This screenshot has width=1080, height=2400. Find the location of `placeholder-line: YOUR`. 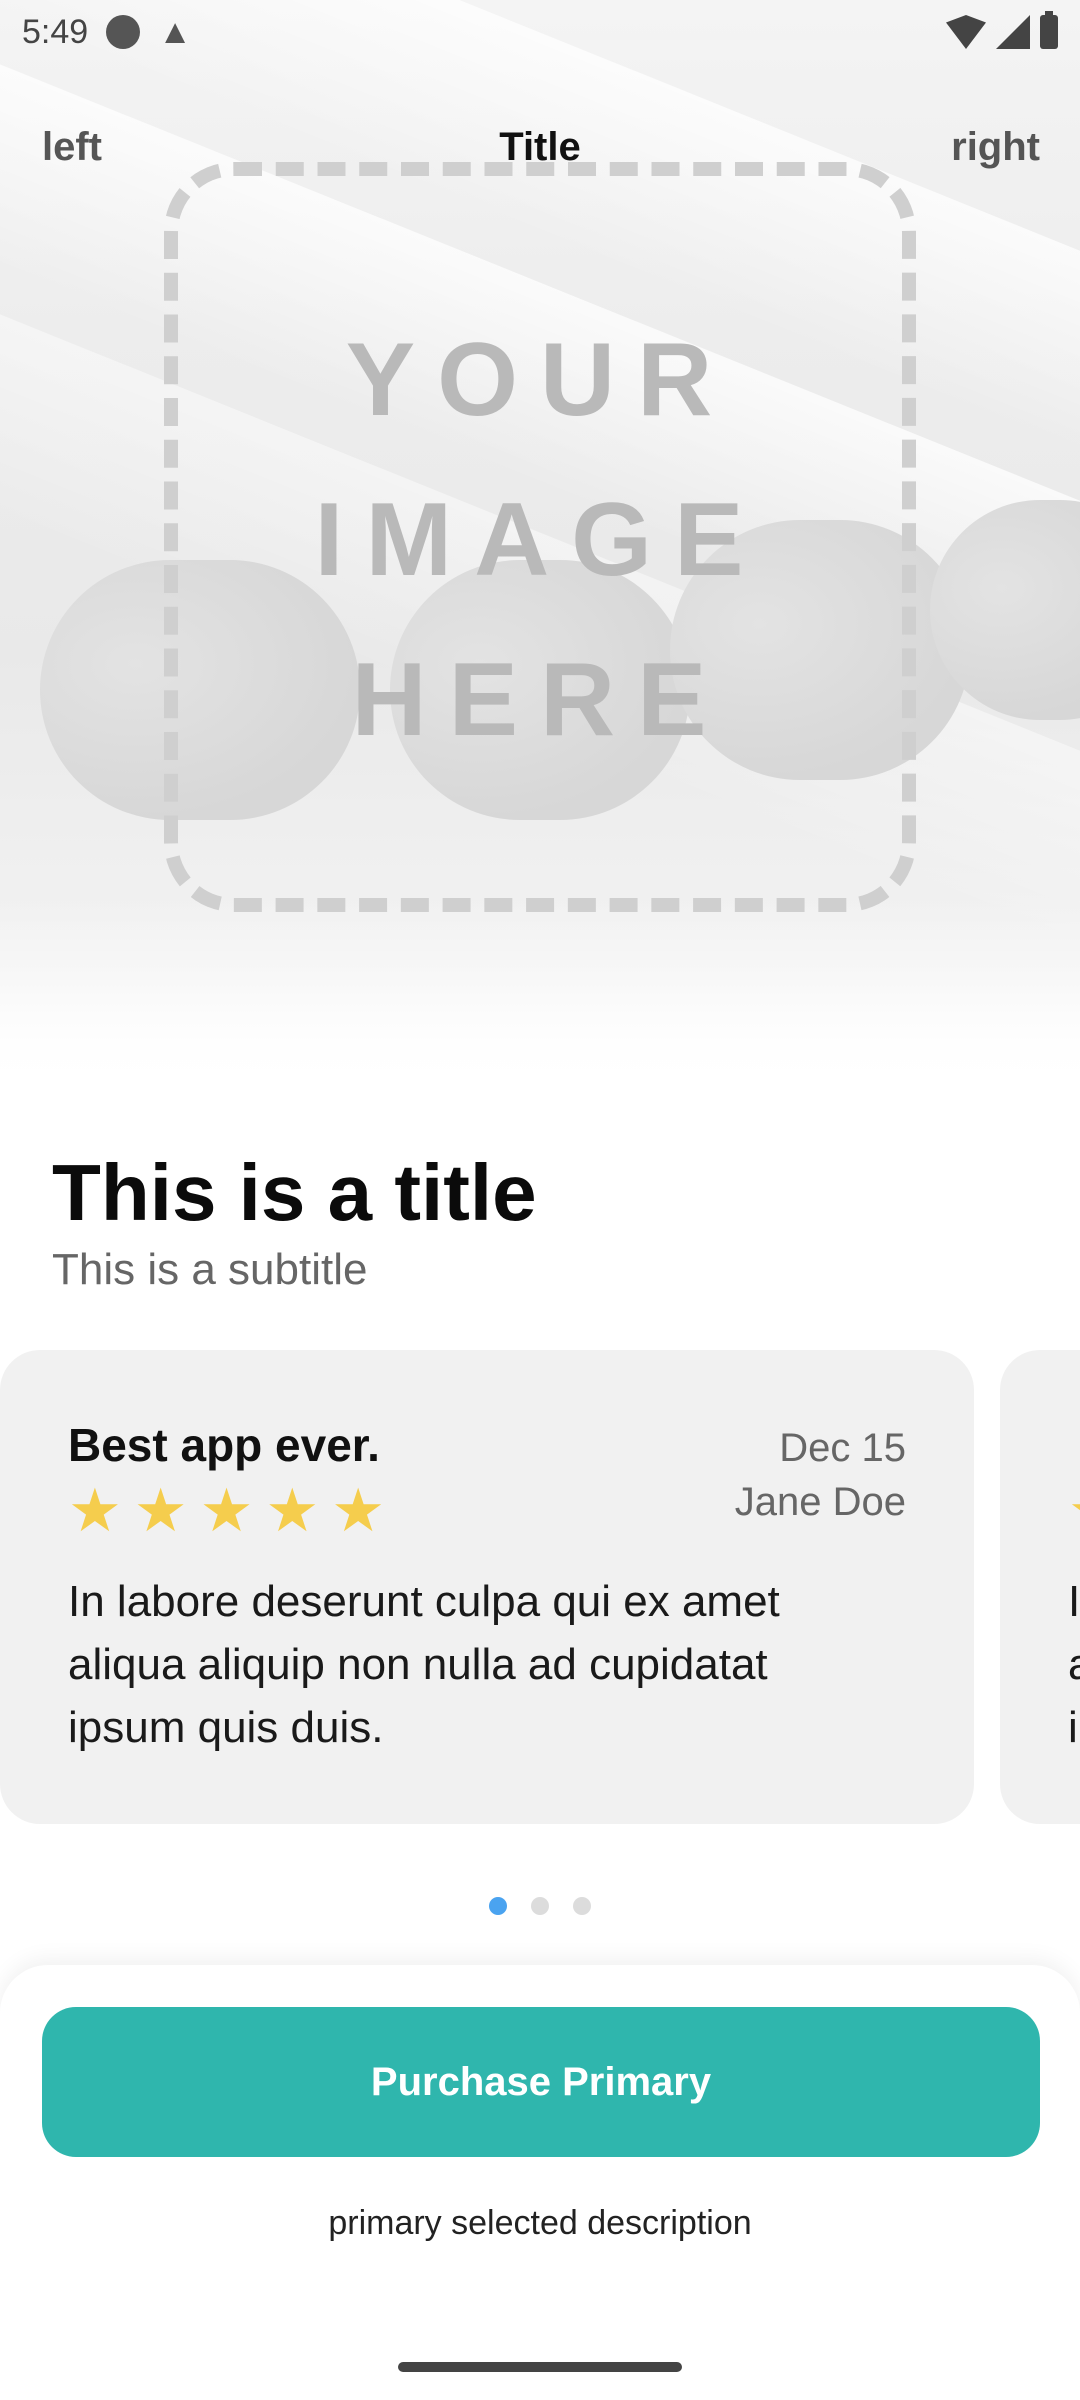

placeholder-line: YOUR is located at coordinates (540, 380).